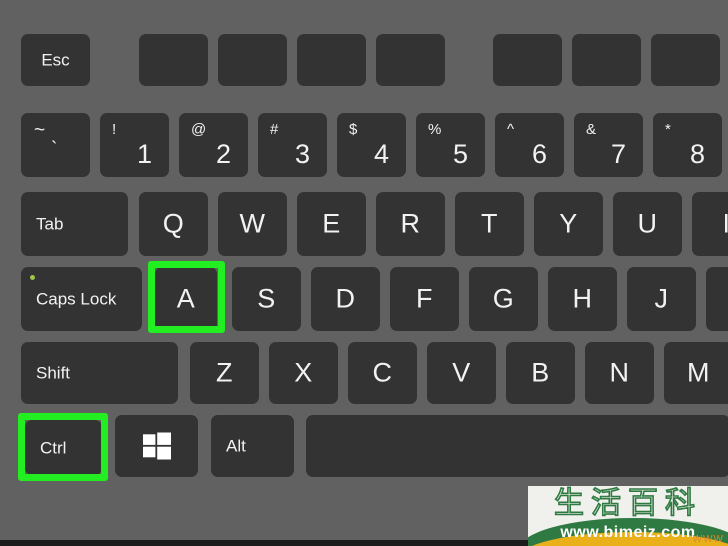  I want to click on key-f1, so click(173, 60).